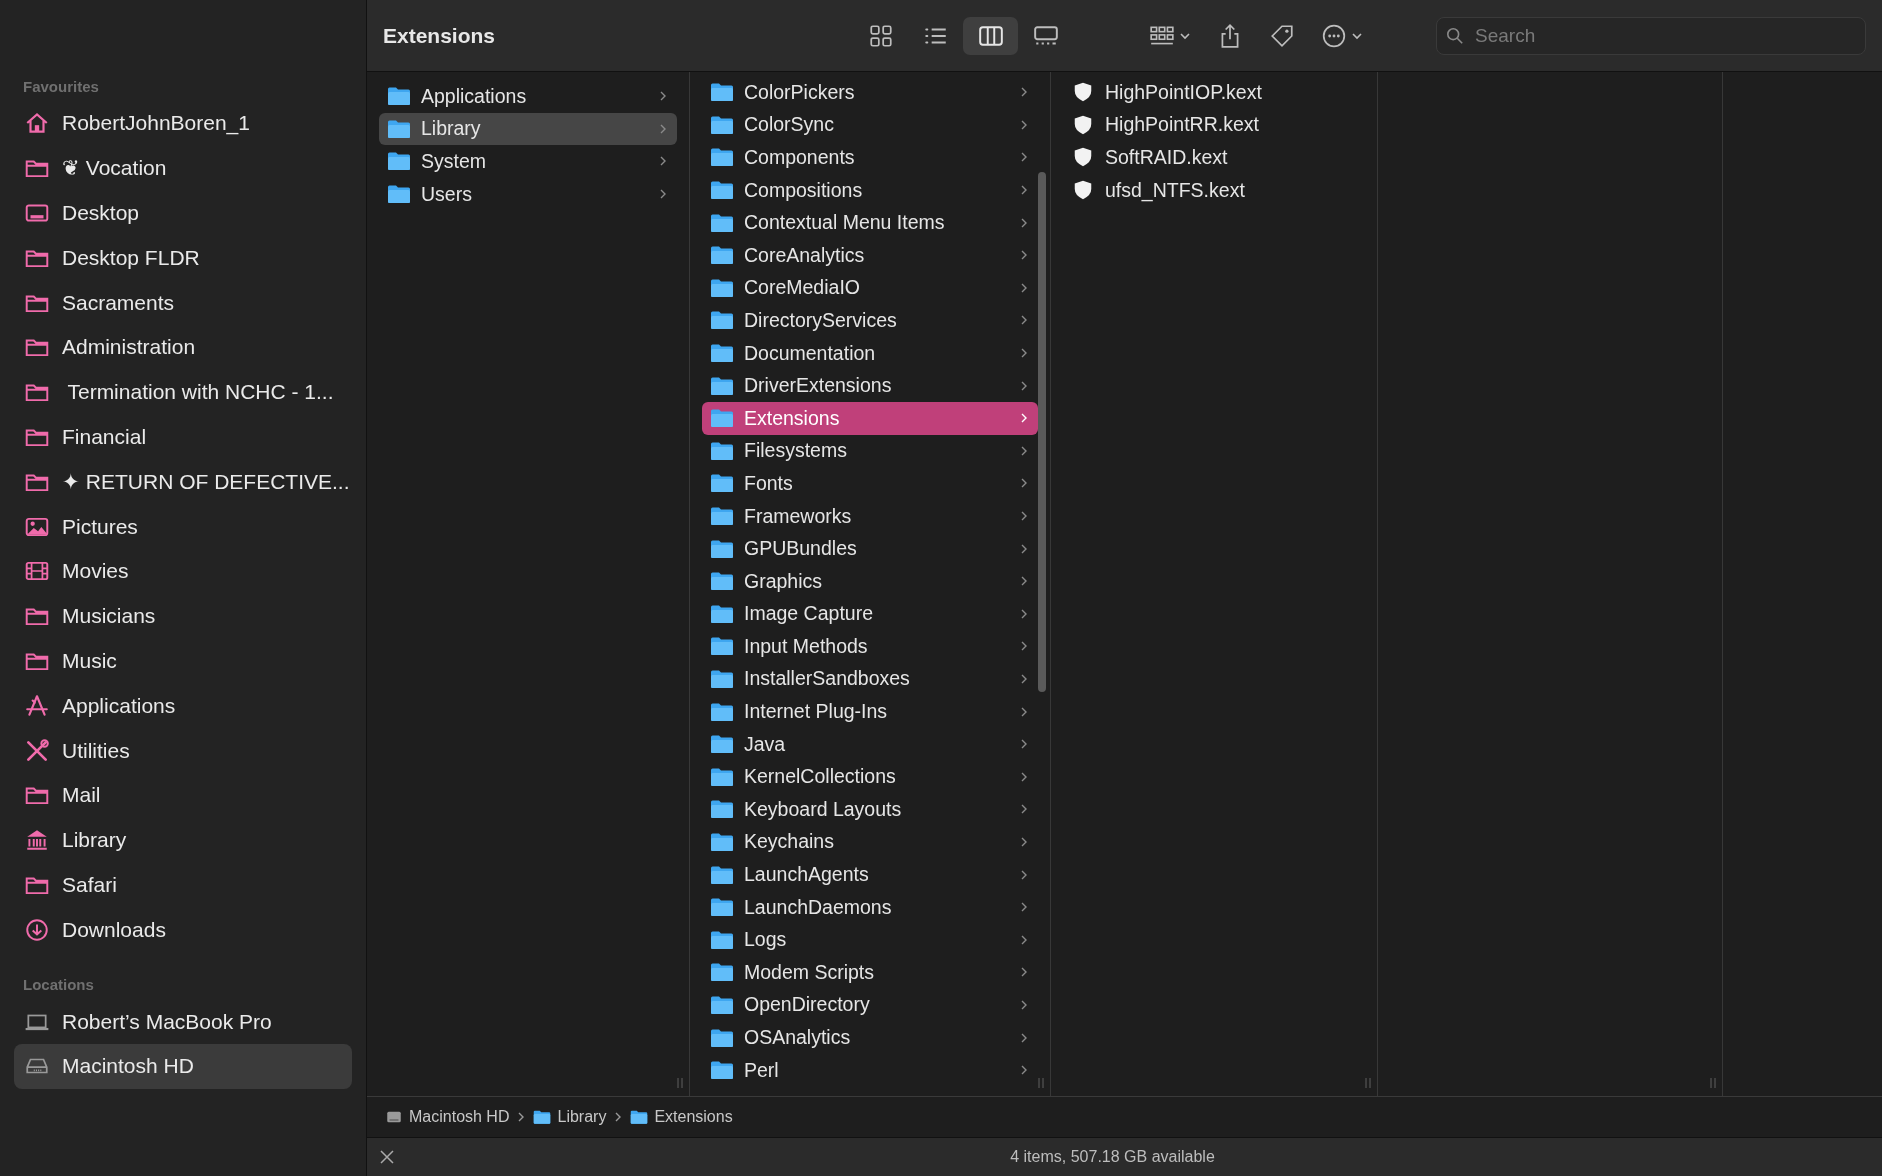  What do you see at coordinates (870, 972) in the screenshot?
I see `file-row: Modem Scripts` at bounding box center [870, 972].